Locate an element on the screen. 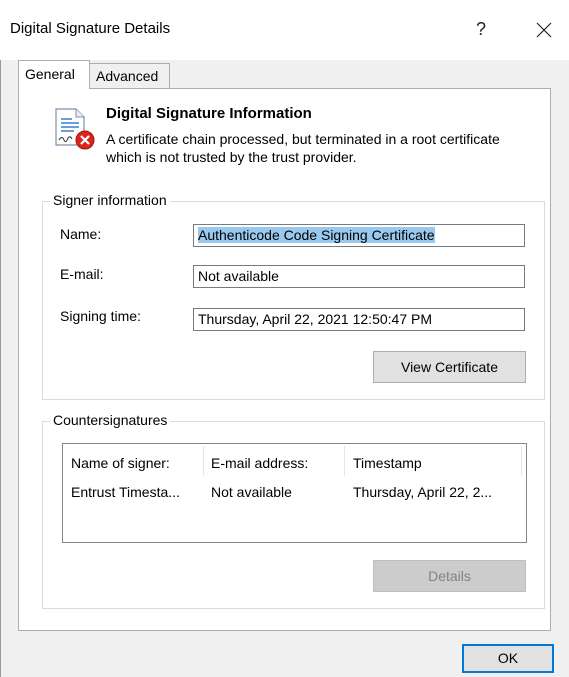 The height and width of the screenshot is (677, 569). close-button is located at coordinates (544, 29).